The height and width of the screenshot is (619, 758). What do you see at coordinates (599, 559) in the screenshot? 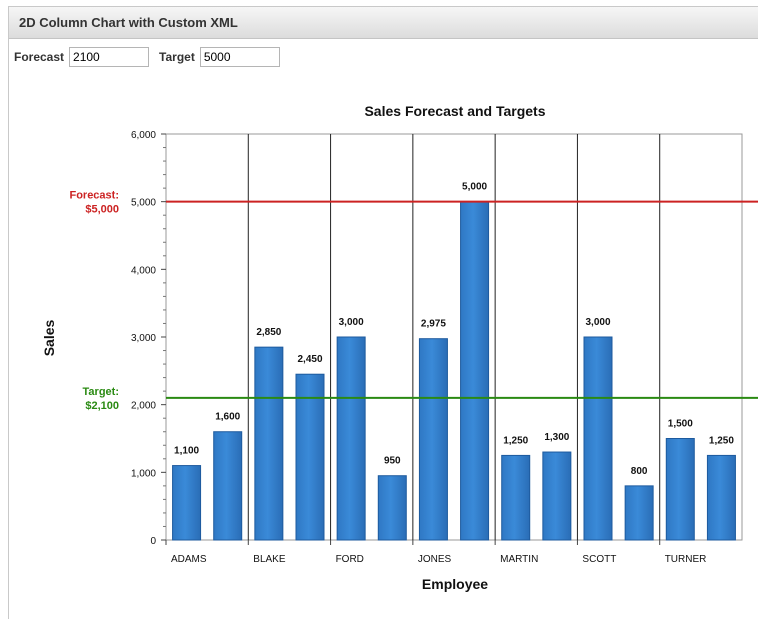
I see `x-tick-label: SCOTT` at bounding box center [599, 559].